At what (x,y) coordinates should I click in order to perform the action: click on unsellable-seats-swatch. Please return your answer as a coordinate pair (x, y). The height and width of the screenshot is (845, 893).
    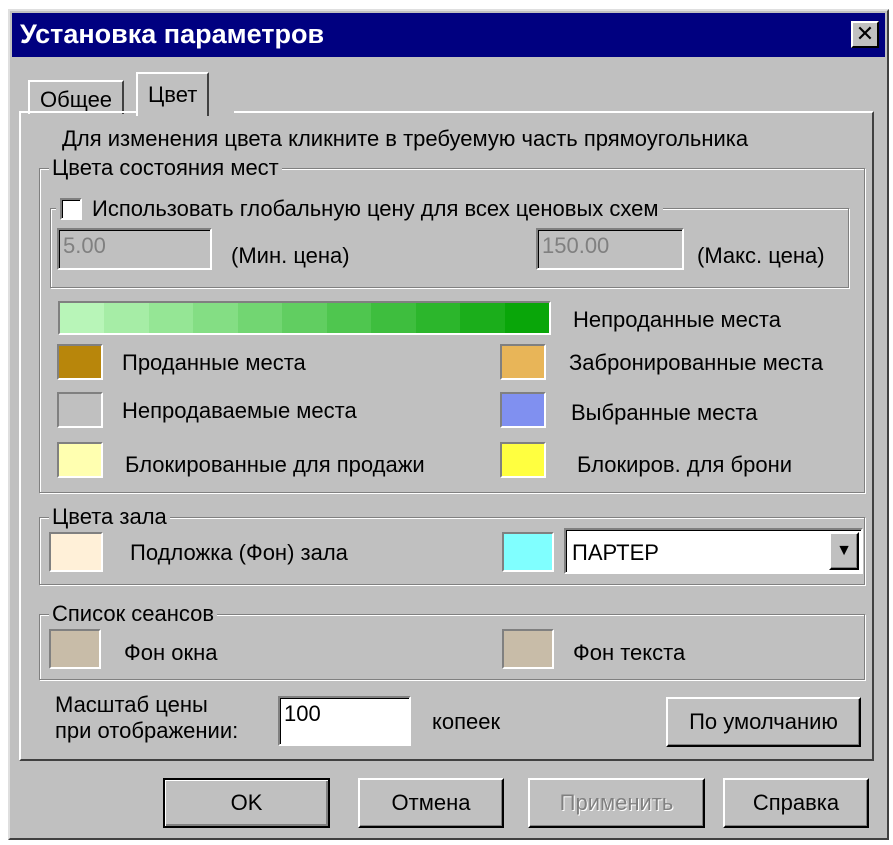
    Looking at the image, I should click on (80, 410).